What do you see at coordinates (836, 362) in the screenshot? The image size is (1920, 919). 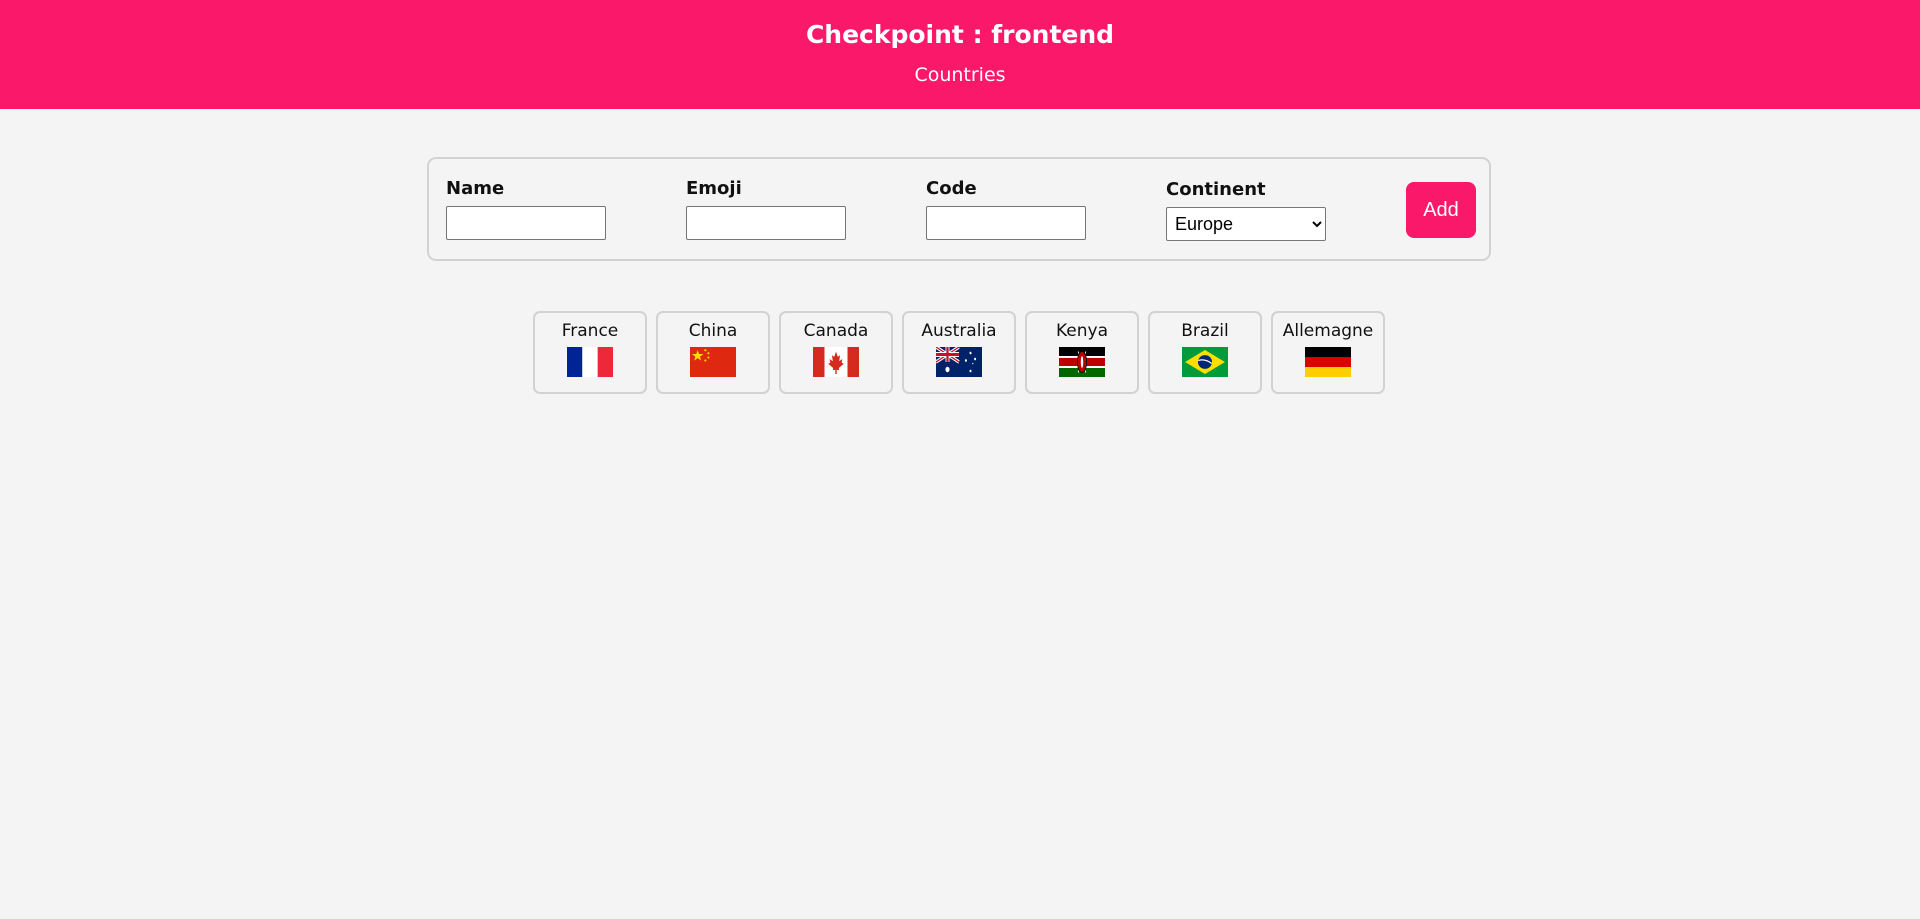 I see `canada-flag-icon` at bounding box center [836, 362].